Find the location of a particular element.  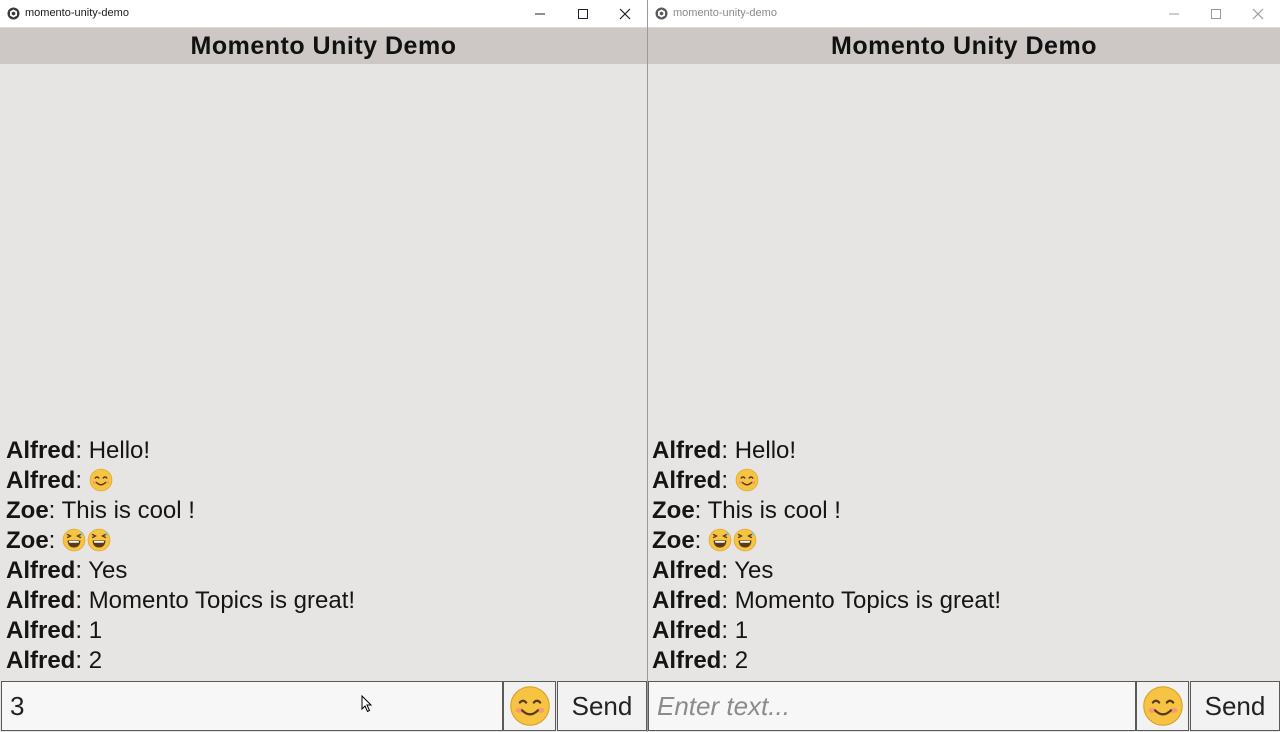

mouse-cursor-icon is located at coordinates (367, 704).